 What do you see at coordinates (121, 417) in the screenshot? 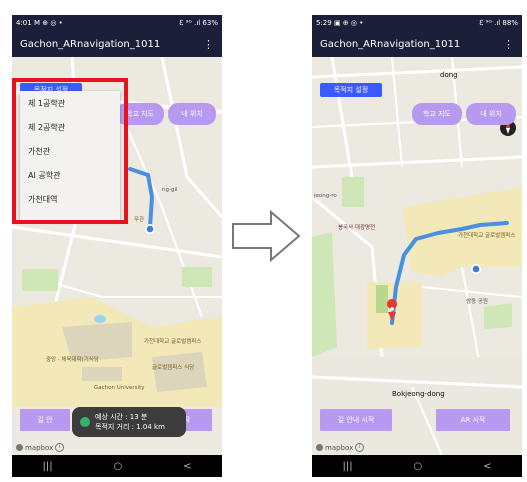
I see `toast-time: 예상 시간 : 13 분` at bounding box center [121, 417].